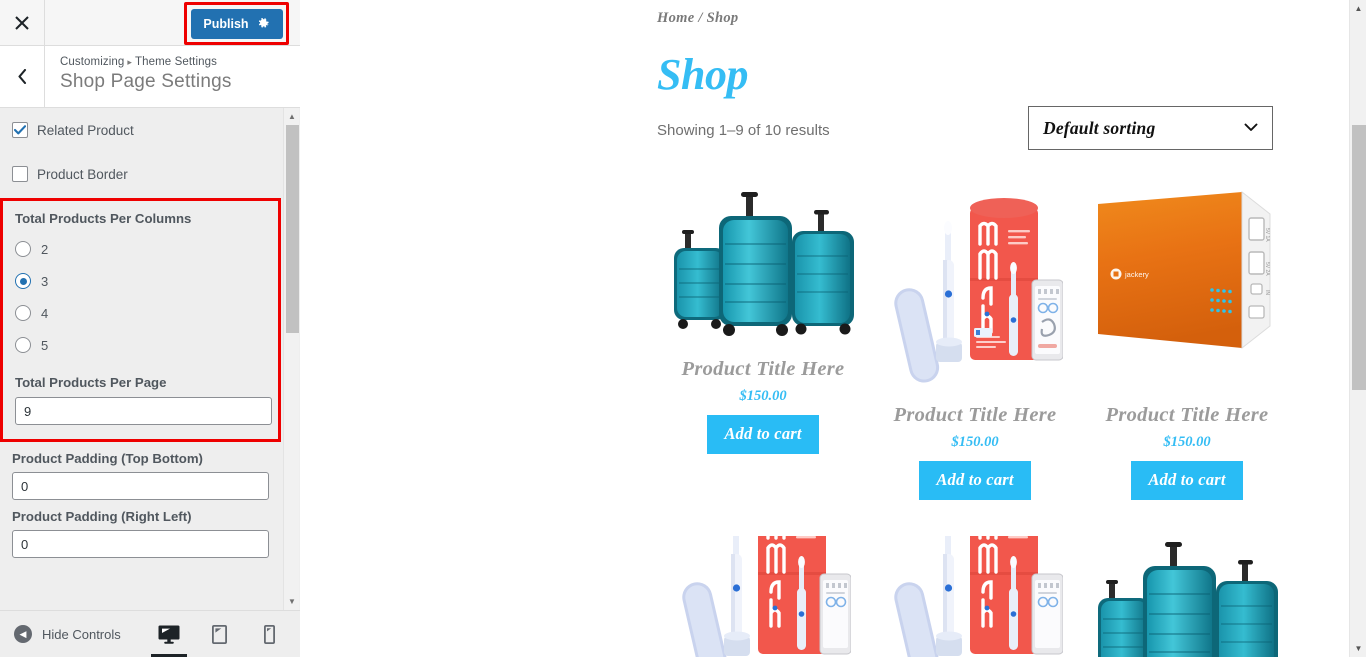 Image resolution: width=1366 pixels, height=657 pixels. I want to click on page-title: Shop Page Settings, so click(146, 81).